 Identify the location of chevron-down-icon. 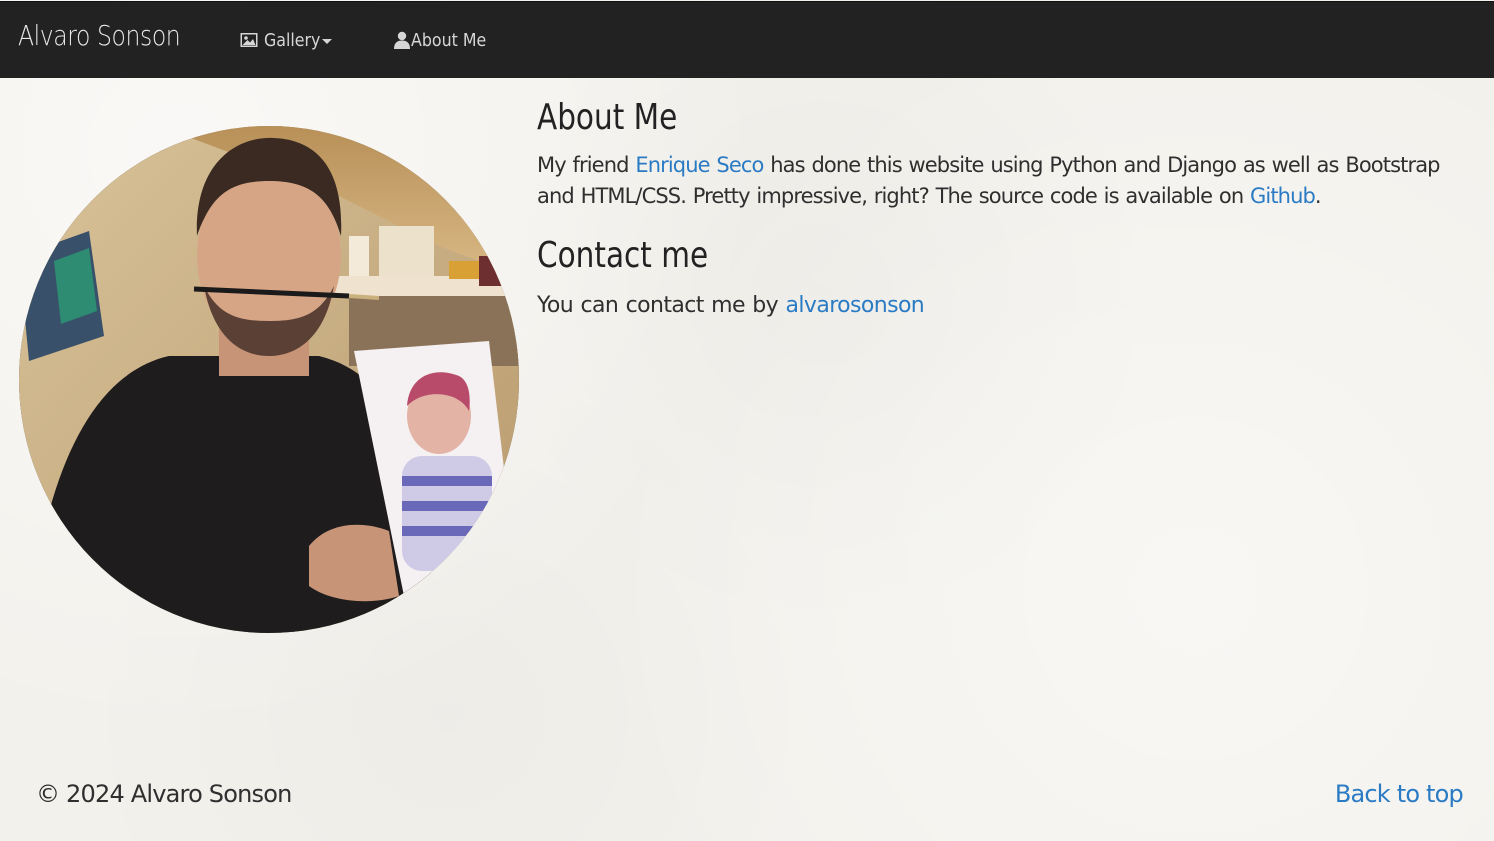
(327, 41).